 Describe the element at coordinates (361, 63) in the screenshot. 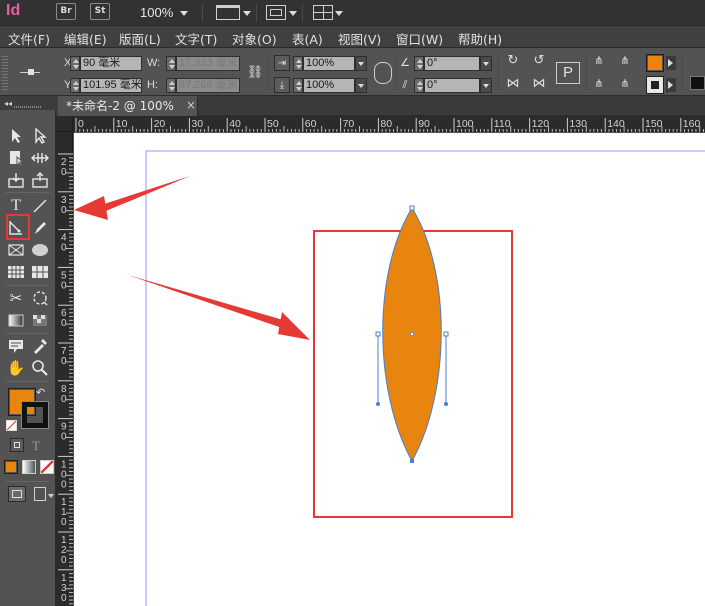

I see `scale-x-dropdown-icon` at that location.